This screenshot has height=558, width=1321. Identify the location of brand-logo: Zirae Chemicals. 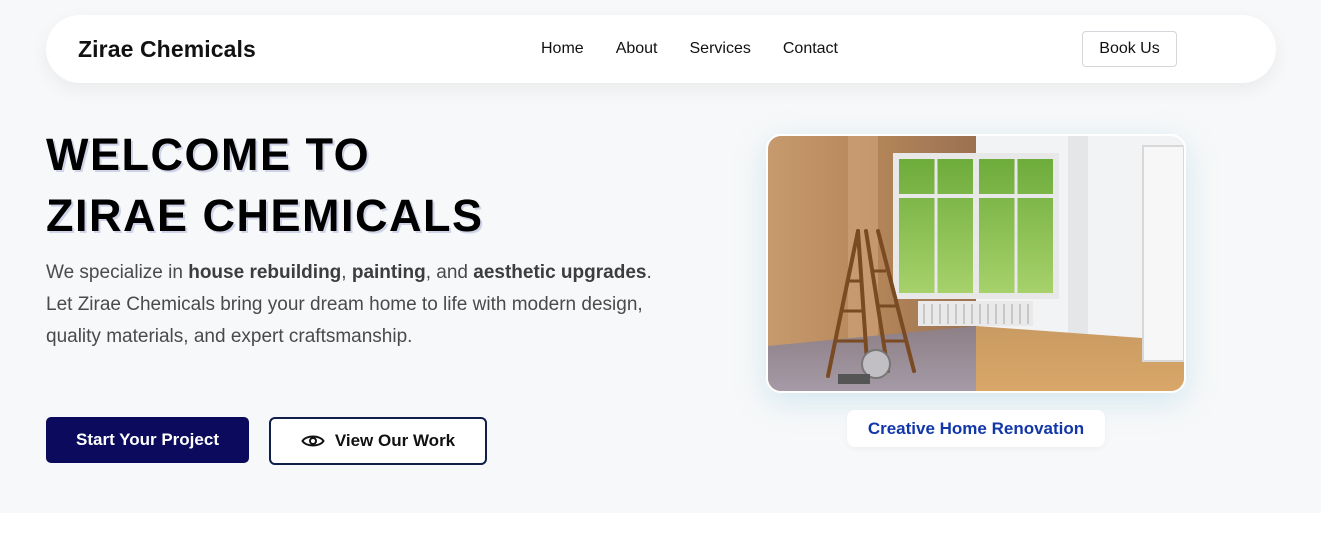
(167, 49).